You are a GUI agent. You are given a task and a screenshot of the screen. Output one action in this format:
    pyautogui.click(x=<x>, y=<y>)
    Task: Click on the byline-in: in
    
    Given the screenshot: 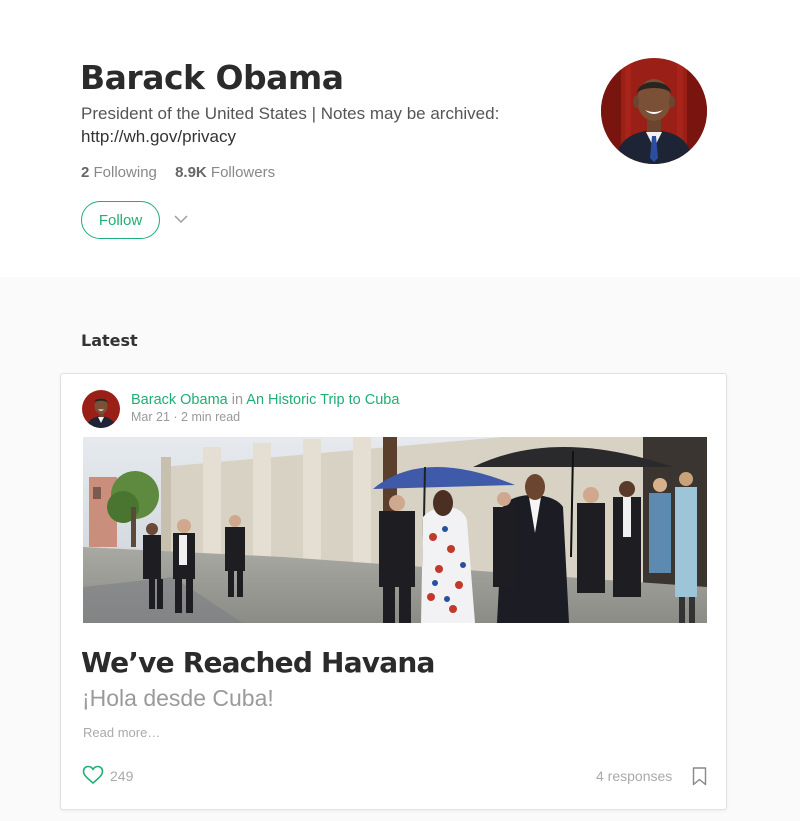 What is the action you would take?
    pyautogui.click(x=237, y=400)
    